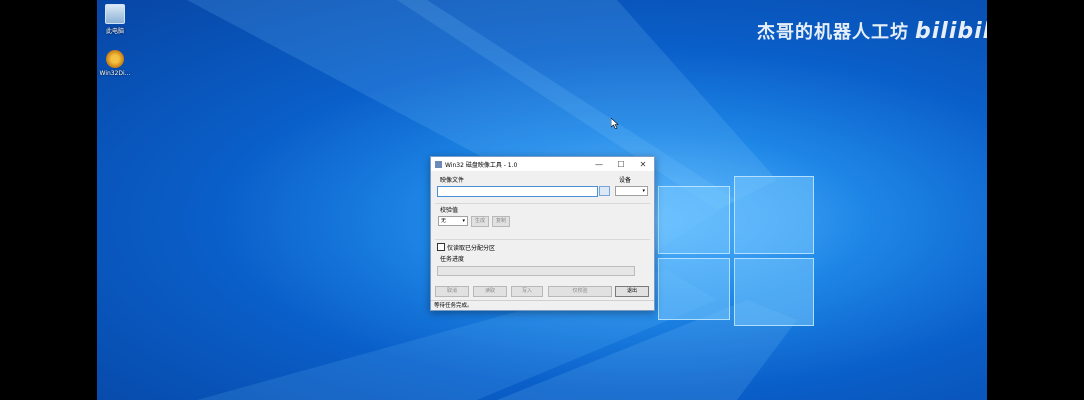 Image resolution: width=1084 pixels, height=400 pixels. I want to click on device-label: 设备, so click(625, 180).